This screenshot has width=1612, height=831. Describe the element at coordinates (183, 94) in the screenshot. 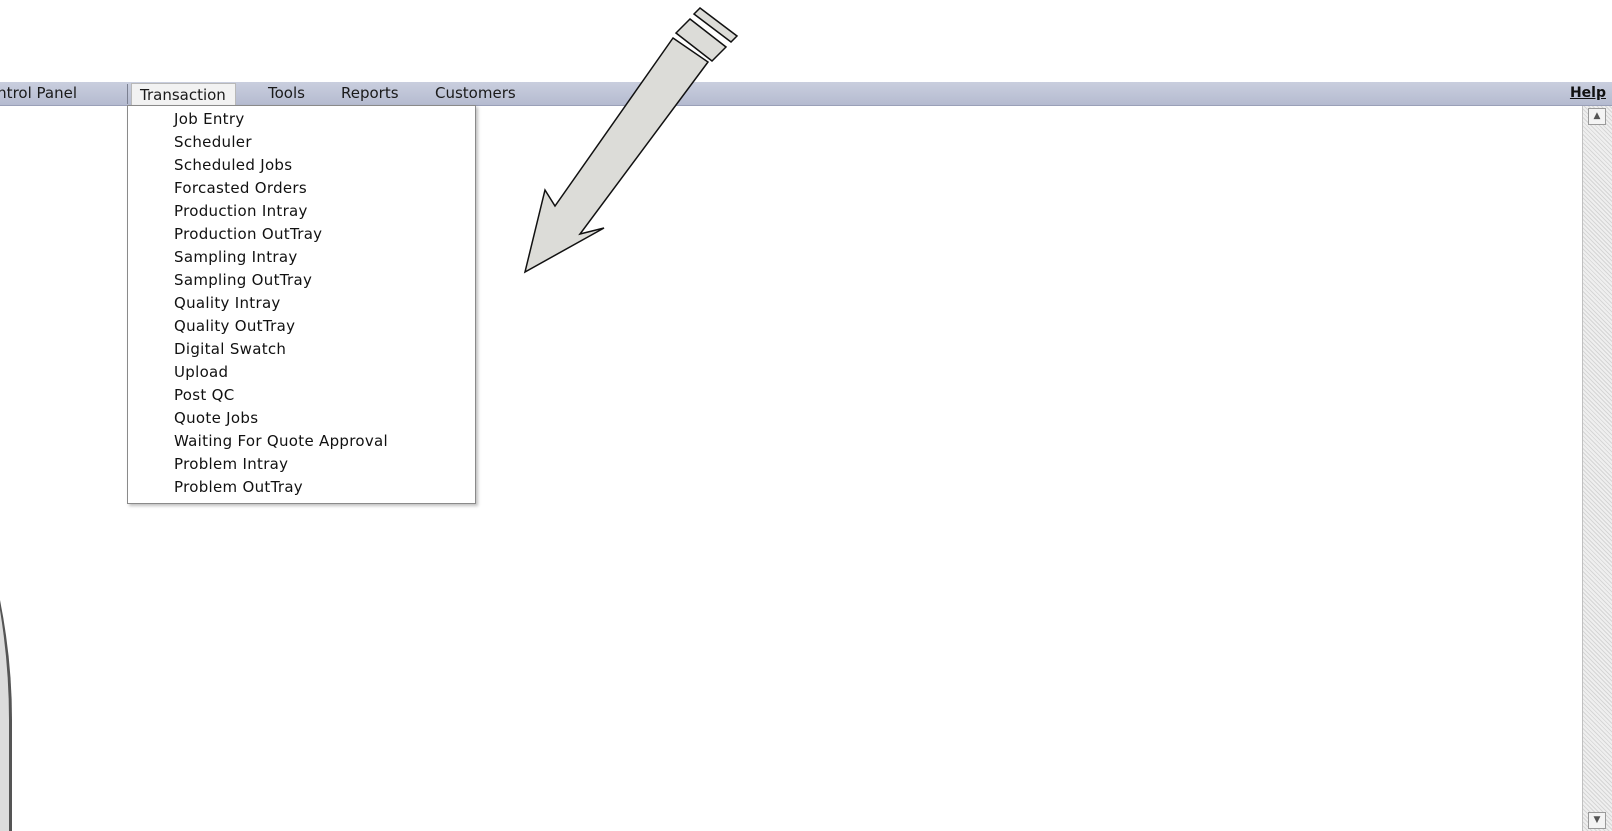

I see `menu-transaction: Transaction` at that location.